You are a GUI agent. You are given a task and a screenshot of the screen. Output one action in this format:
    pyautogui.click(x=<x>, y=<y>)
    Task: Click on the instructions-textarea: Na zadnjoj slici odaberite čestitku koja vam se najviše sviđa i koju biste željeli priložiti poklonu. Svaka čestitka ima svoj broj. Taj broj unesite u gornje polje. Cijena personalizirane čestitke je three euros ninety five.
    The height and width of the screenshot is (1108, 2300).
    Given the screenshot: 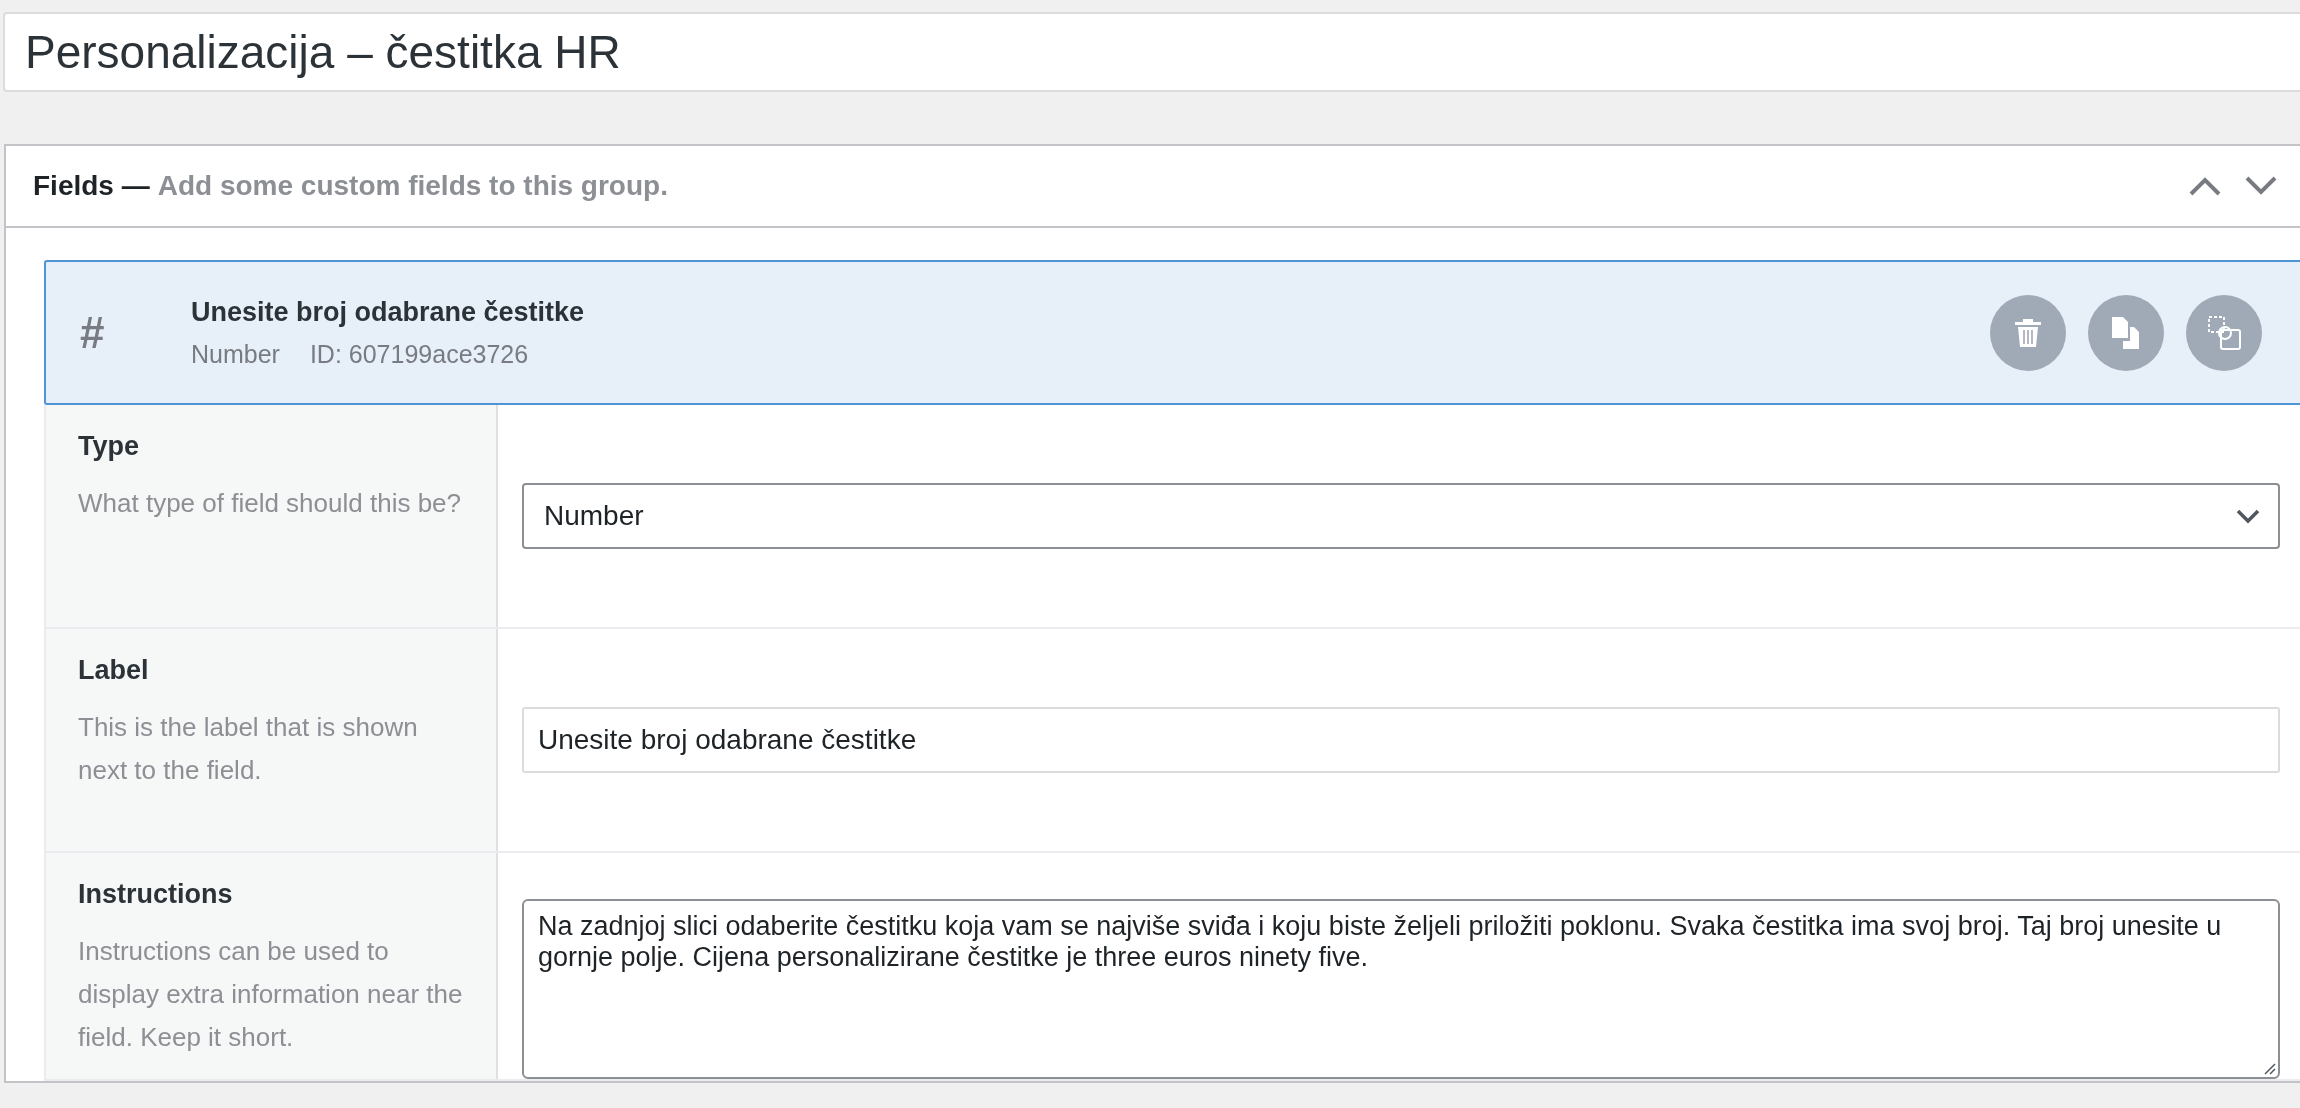 What is the action you would take?
    pyautogui.click(x=1401, y=989)
    